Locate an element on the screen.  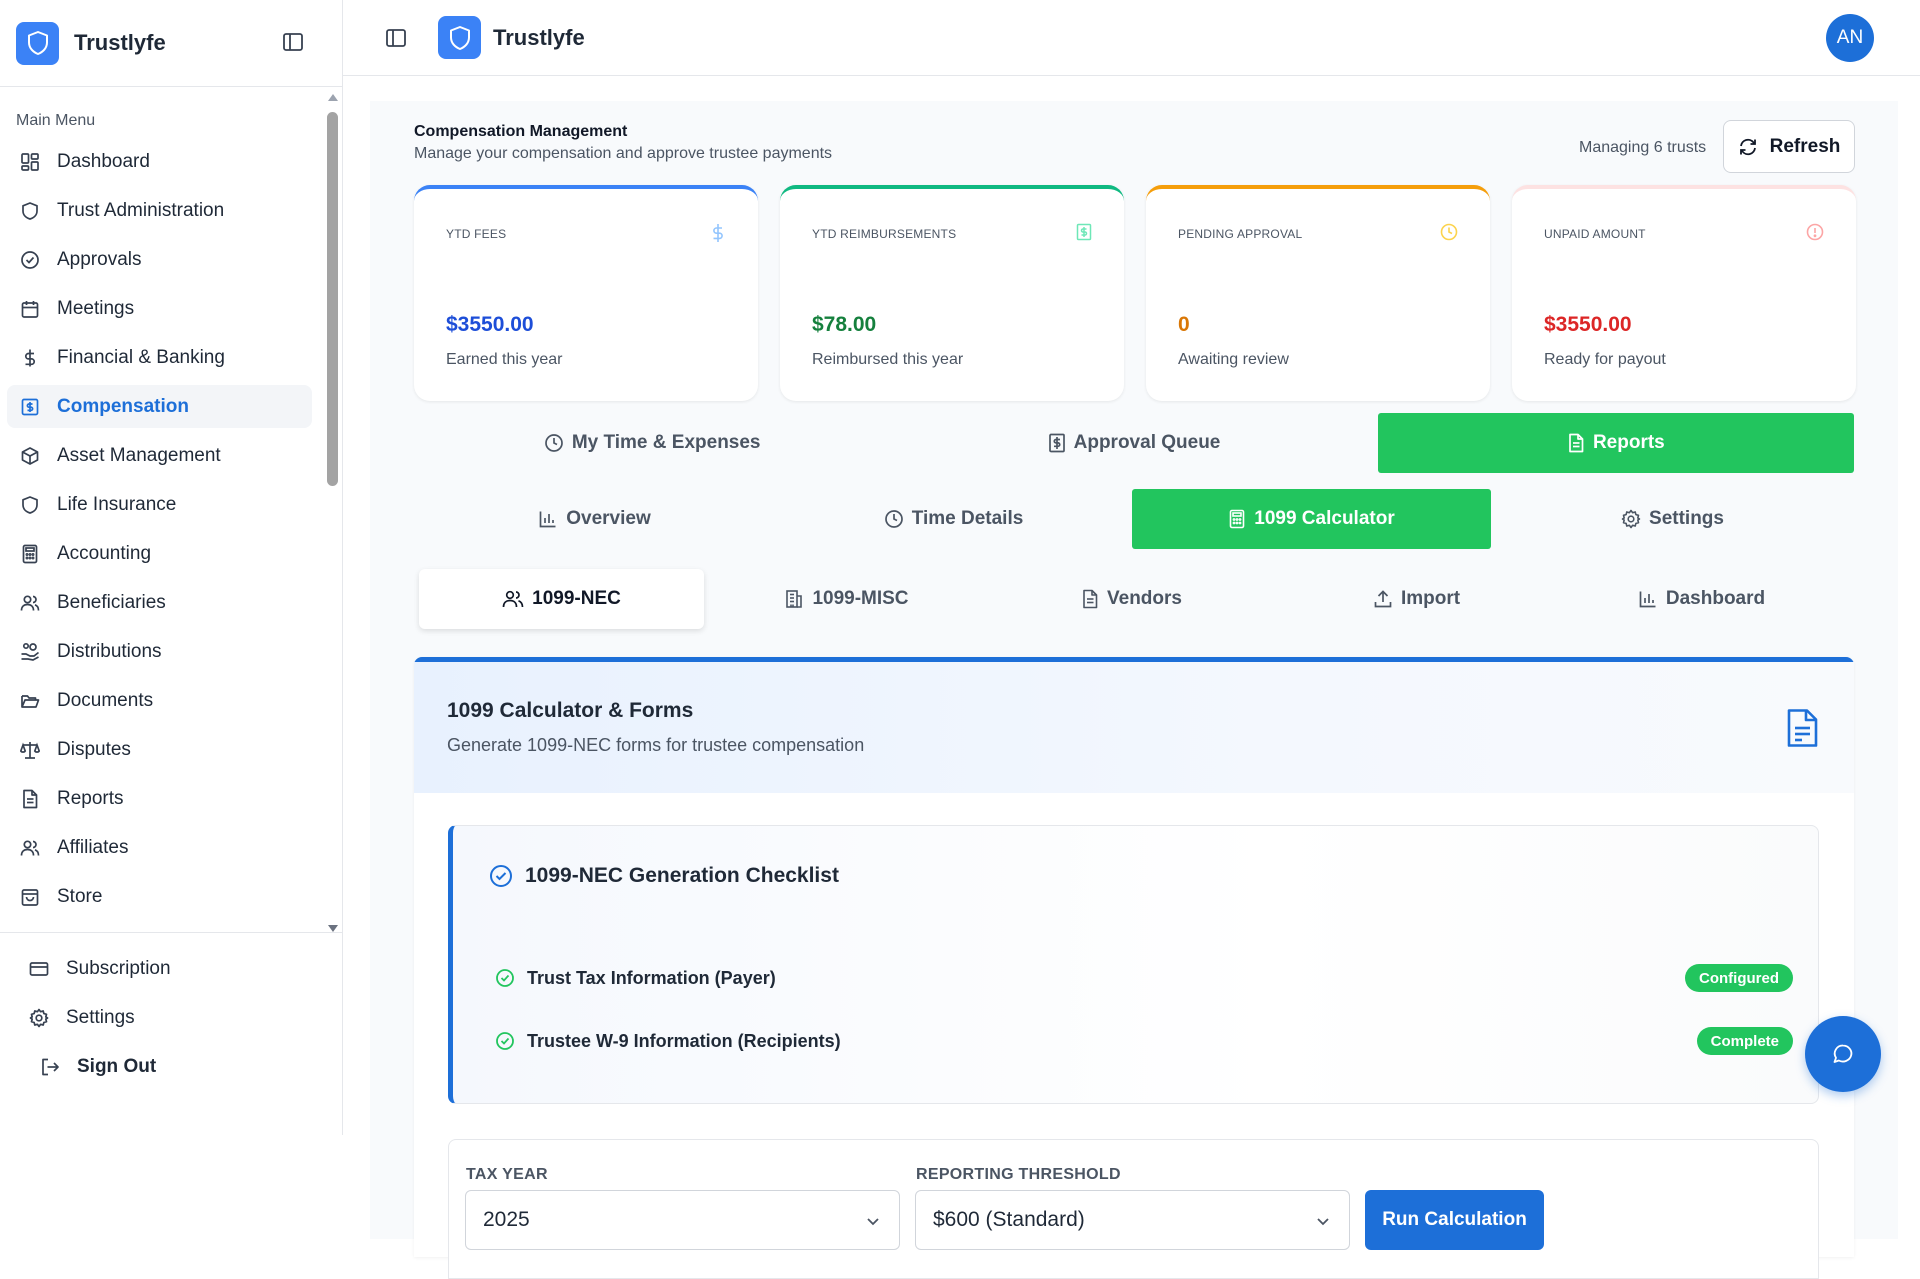
sidebar-item-approvals: Approvals is located at coordinates (159, 259).